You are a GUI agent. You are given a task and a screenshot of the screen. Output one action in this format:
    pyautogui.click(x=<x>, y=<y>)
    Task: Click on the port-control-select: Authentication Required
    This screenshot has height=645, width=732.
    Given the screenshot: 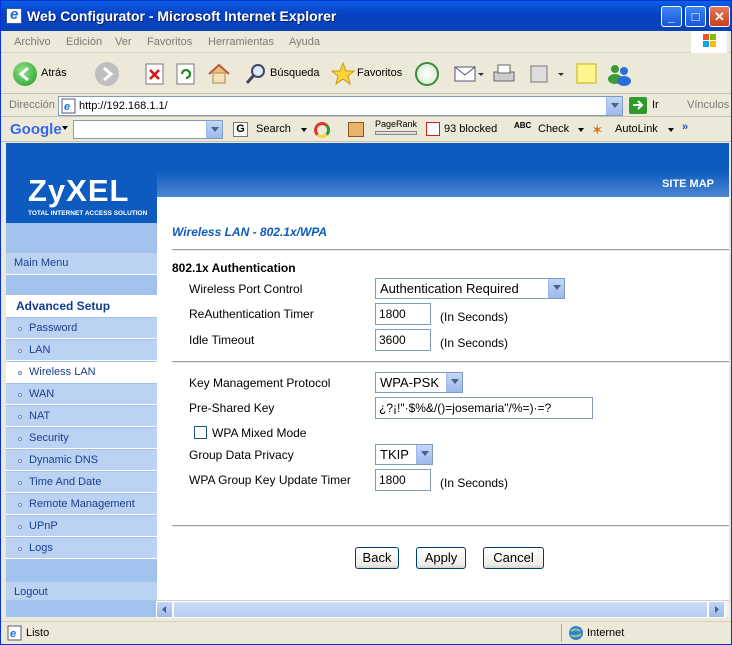 What is the action you would take?
    pyautogui.click(x=470, y=288)
    